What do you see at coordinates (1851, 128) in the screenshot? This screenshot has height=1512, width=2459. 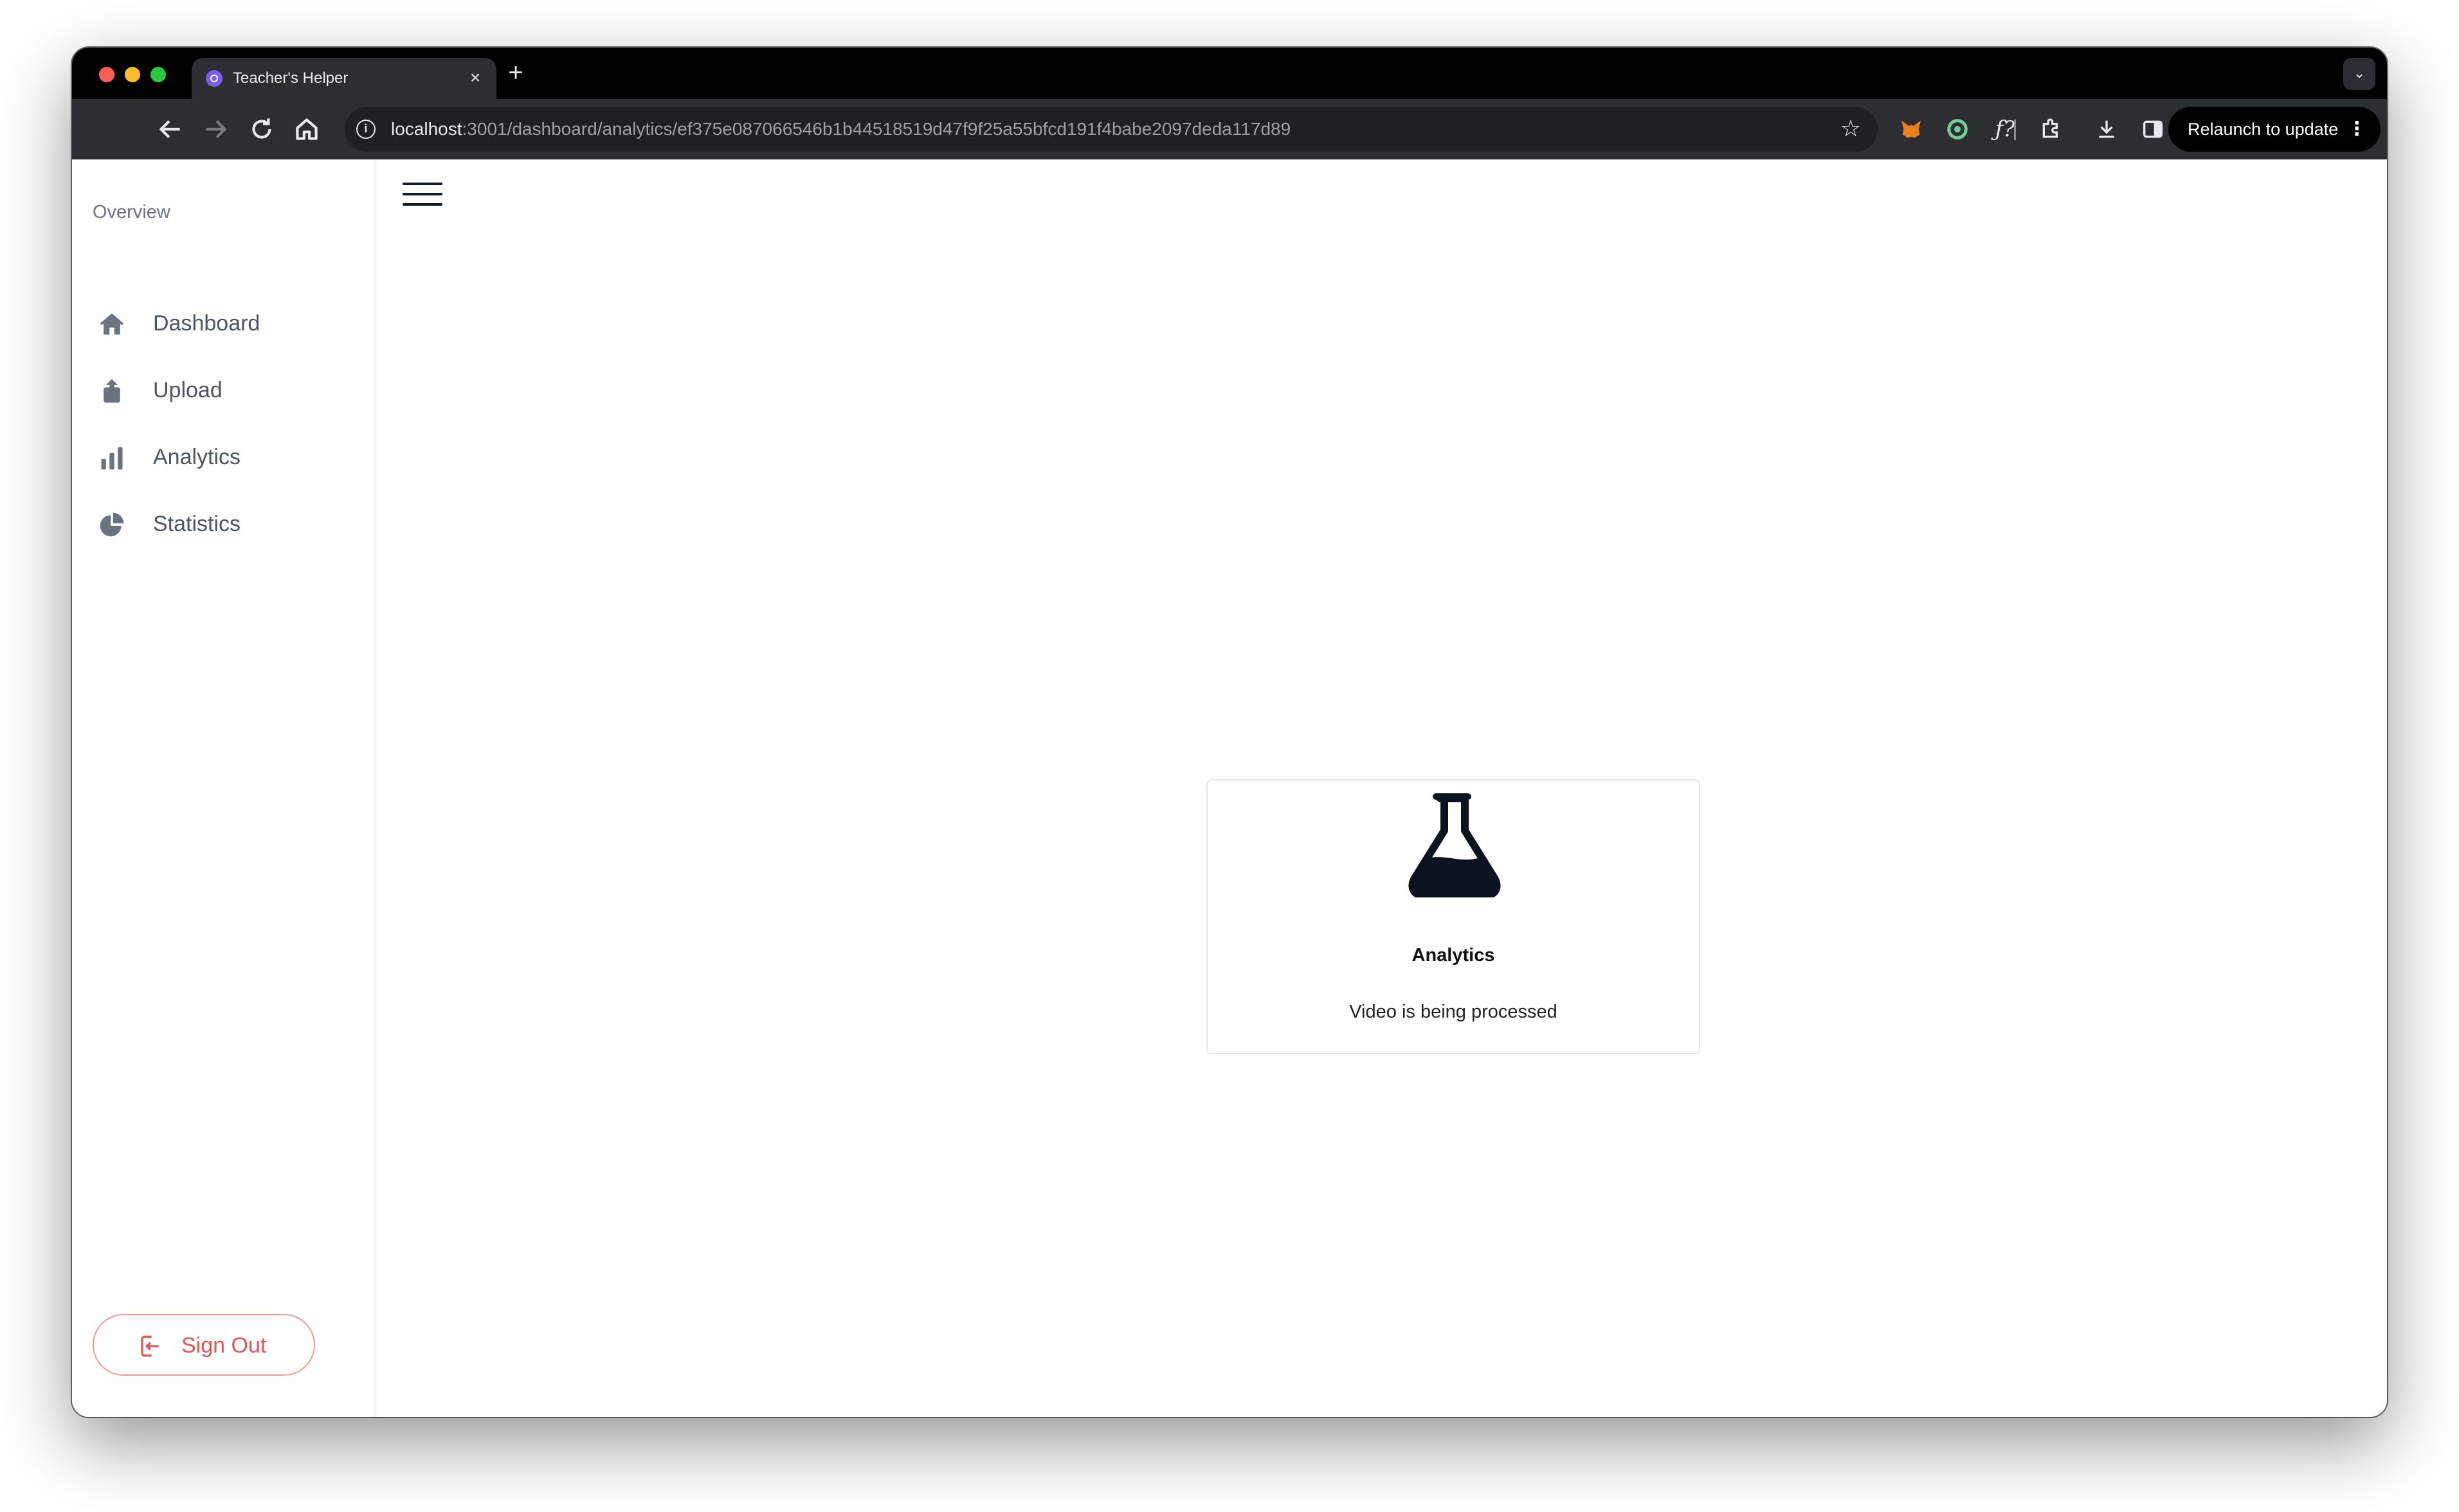 I see `bookmark-star-icon: ☆` at bounding box center [1851, 128].